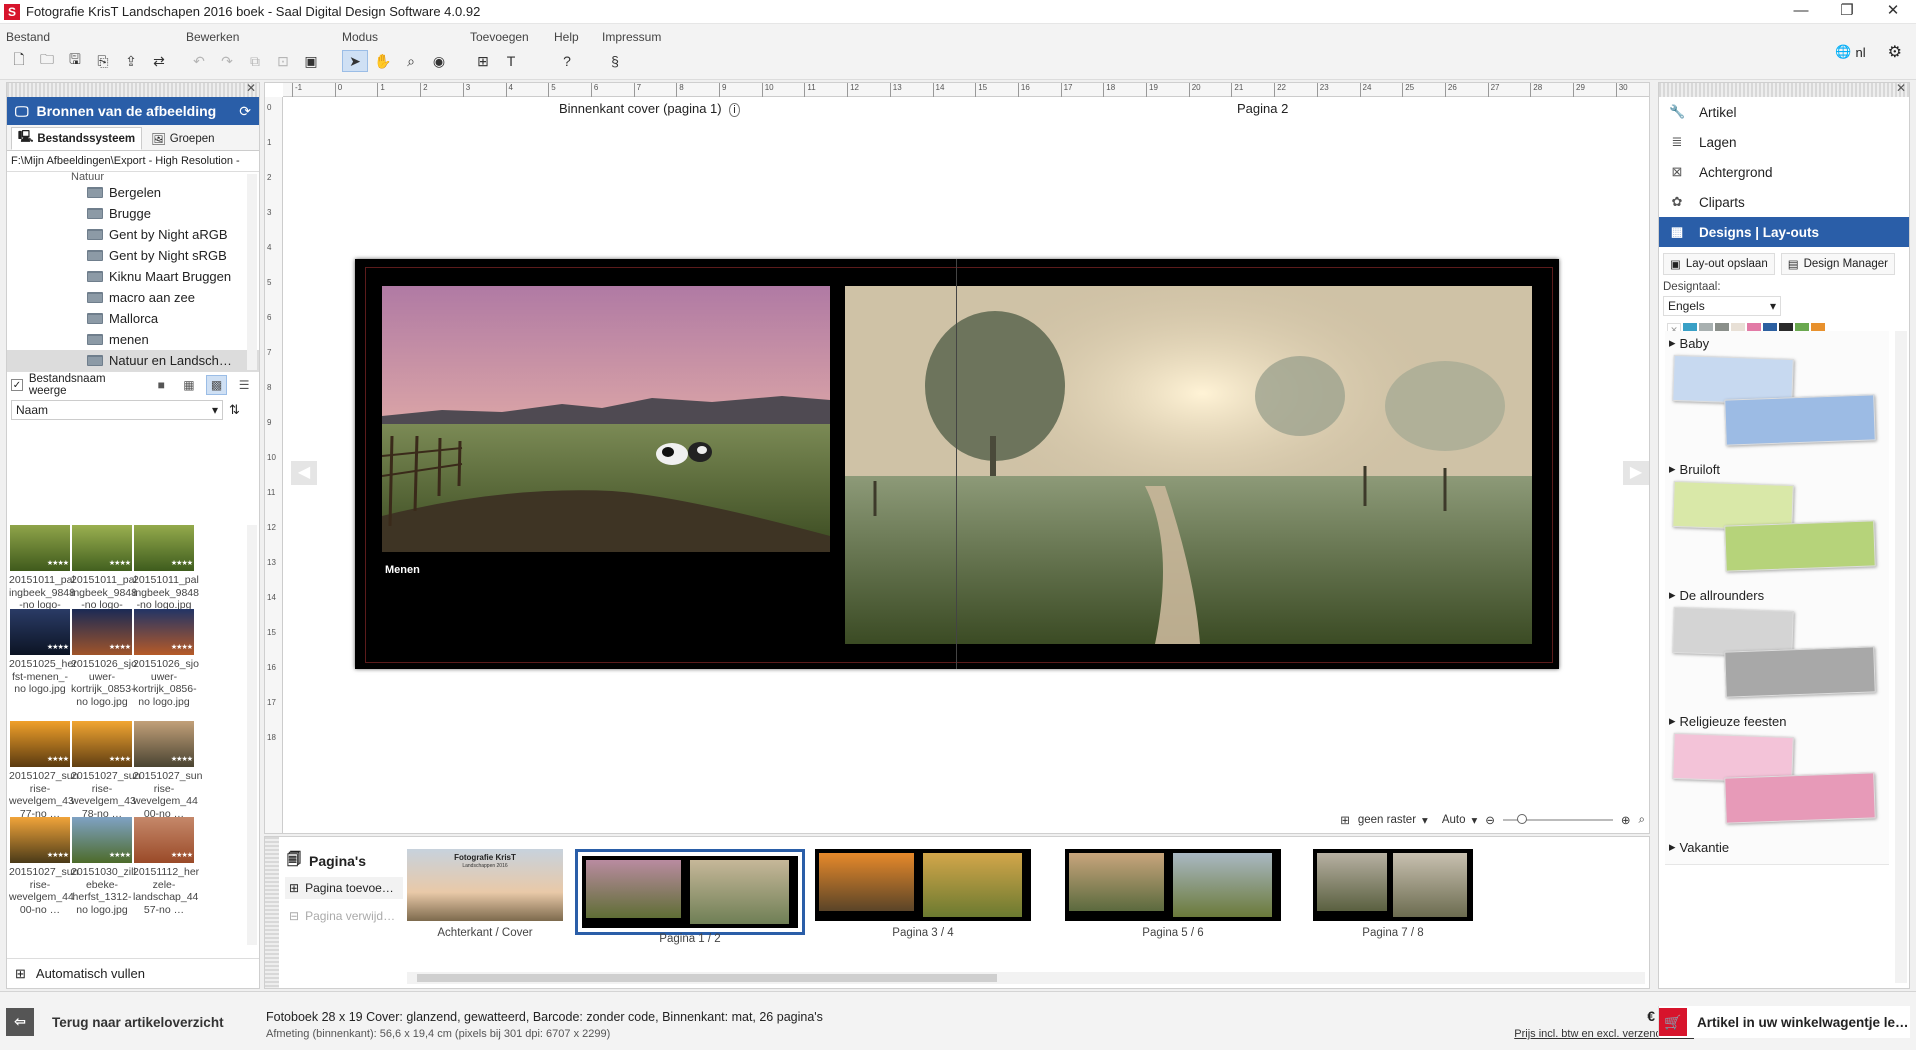 The image size is (1916, 1050). I want to click on publish-icon: ⇄, so click(159, 61).